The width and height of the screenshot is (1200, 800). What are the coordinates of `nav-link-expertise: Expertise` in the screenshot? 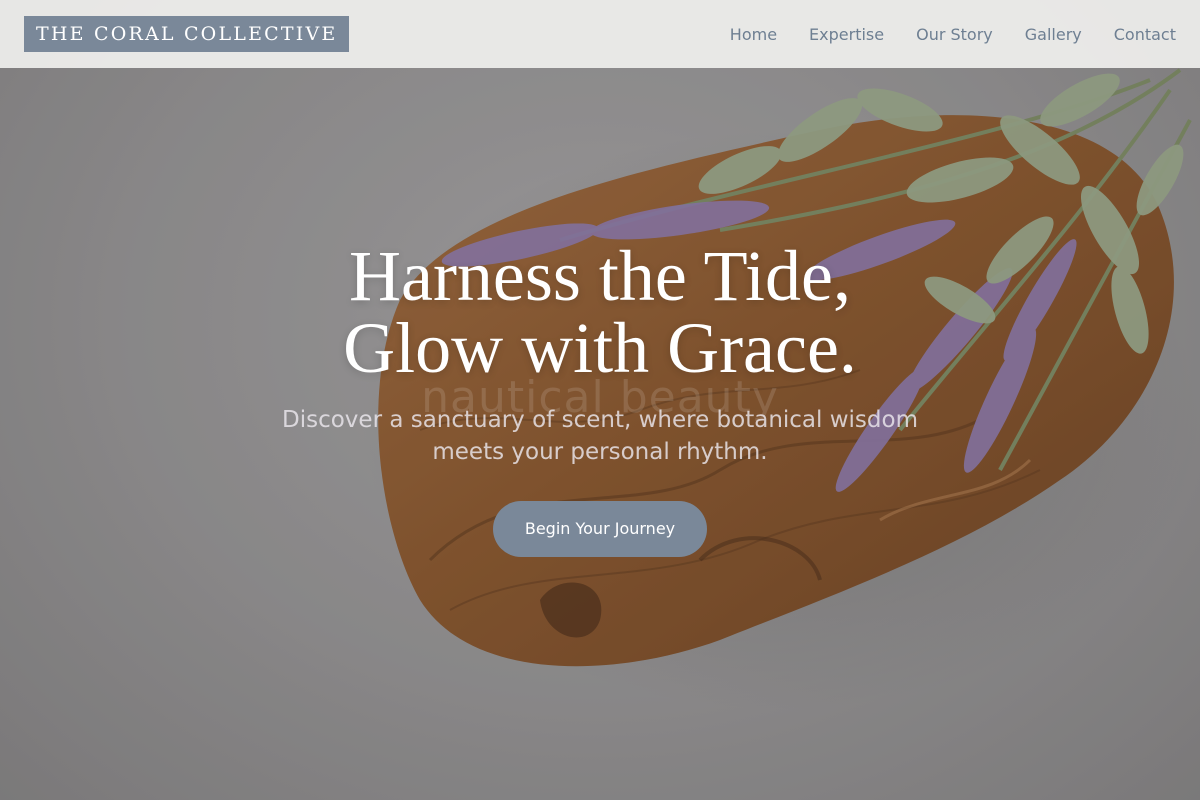 It's located at (846, 34).